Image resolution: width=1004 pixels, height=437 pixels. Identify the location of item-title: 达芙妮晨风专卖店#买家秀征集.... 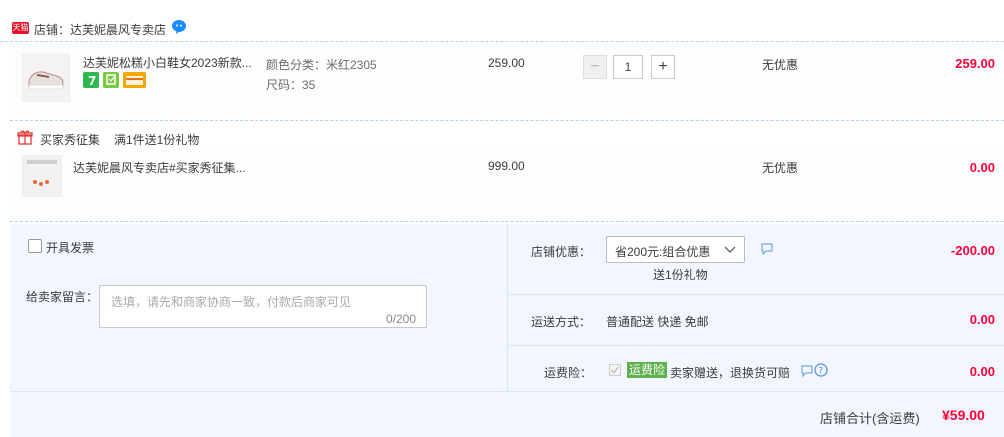
(159, 167).